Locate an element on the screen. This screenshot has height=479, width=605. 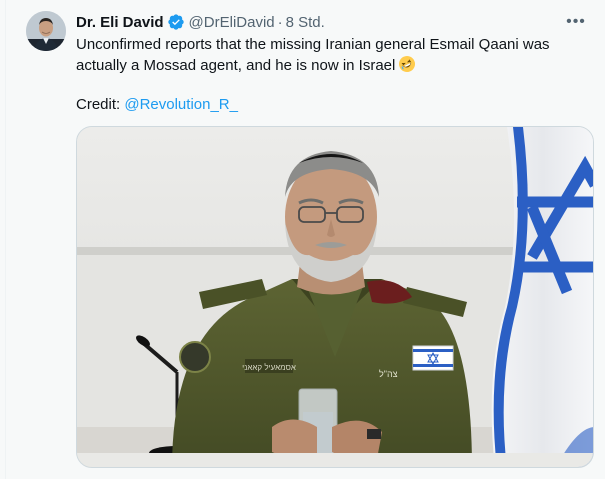
name-tag: אסמאעיל קאאני is located at coordinates (269, 367).